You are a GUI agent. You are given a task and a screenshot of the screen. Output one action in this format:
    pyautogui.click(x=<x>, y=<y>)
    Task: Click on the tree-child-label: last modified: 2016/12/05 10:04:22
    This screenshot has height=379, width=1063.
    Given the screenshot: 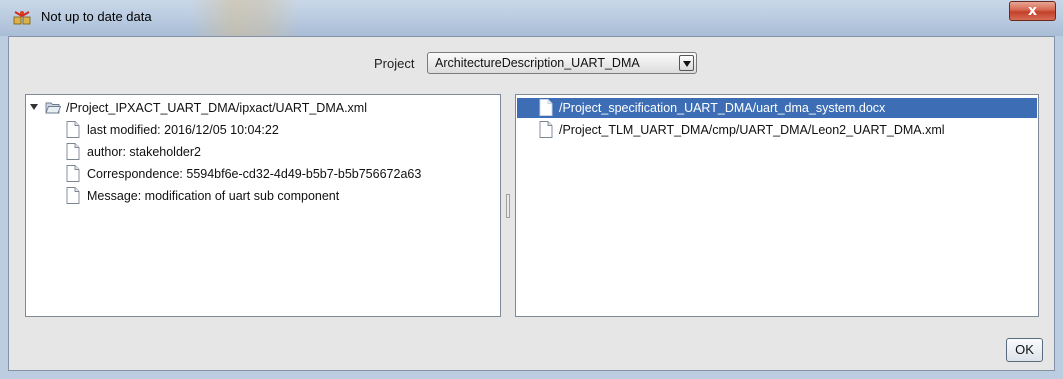 What is the action you would take?
    pyautogui.click(x=183, y=130)
    